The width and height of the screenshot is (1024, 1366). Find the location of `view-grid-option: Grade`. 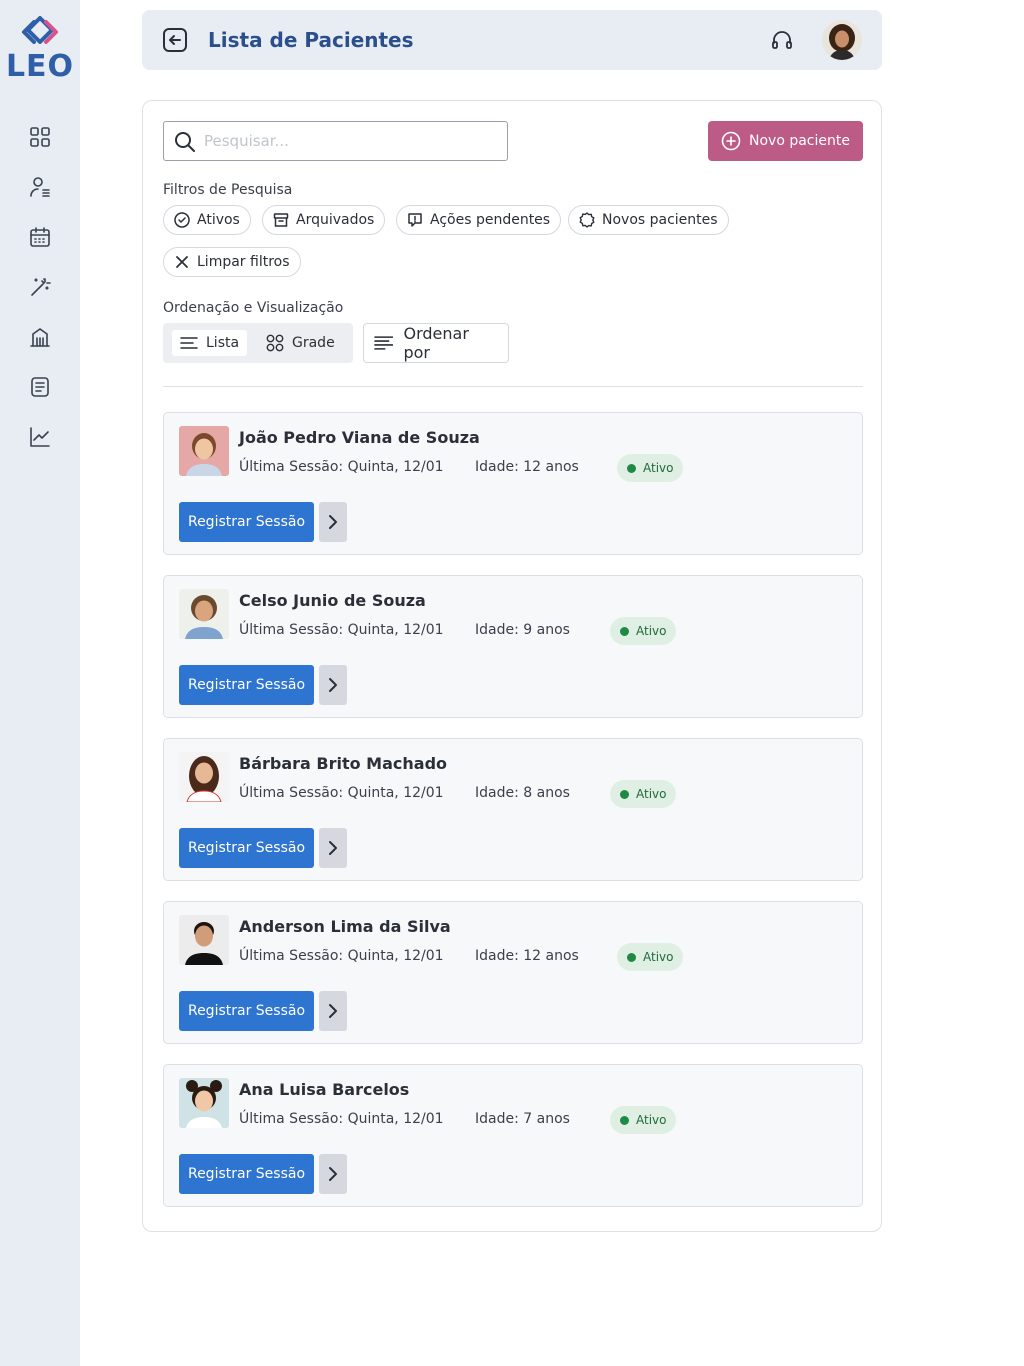

view-grid-option: Grade is located at coordinates (300, 343).